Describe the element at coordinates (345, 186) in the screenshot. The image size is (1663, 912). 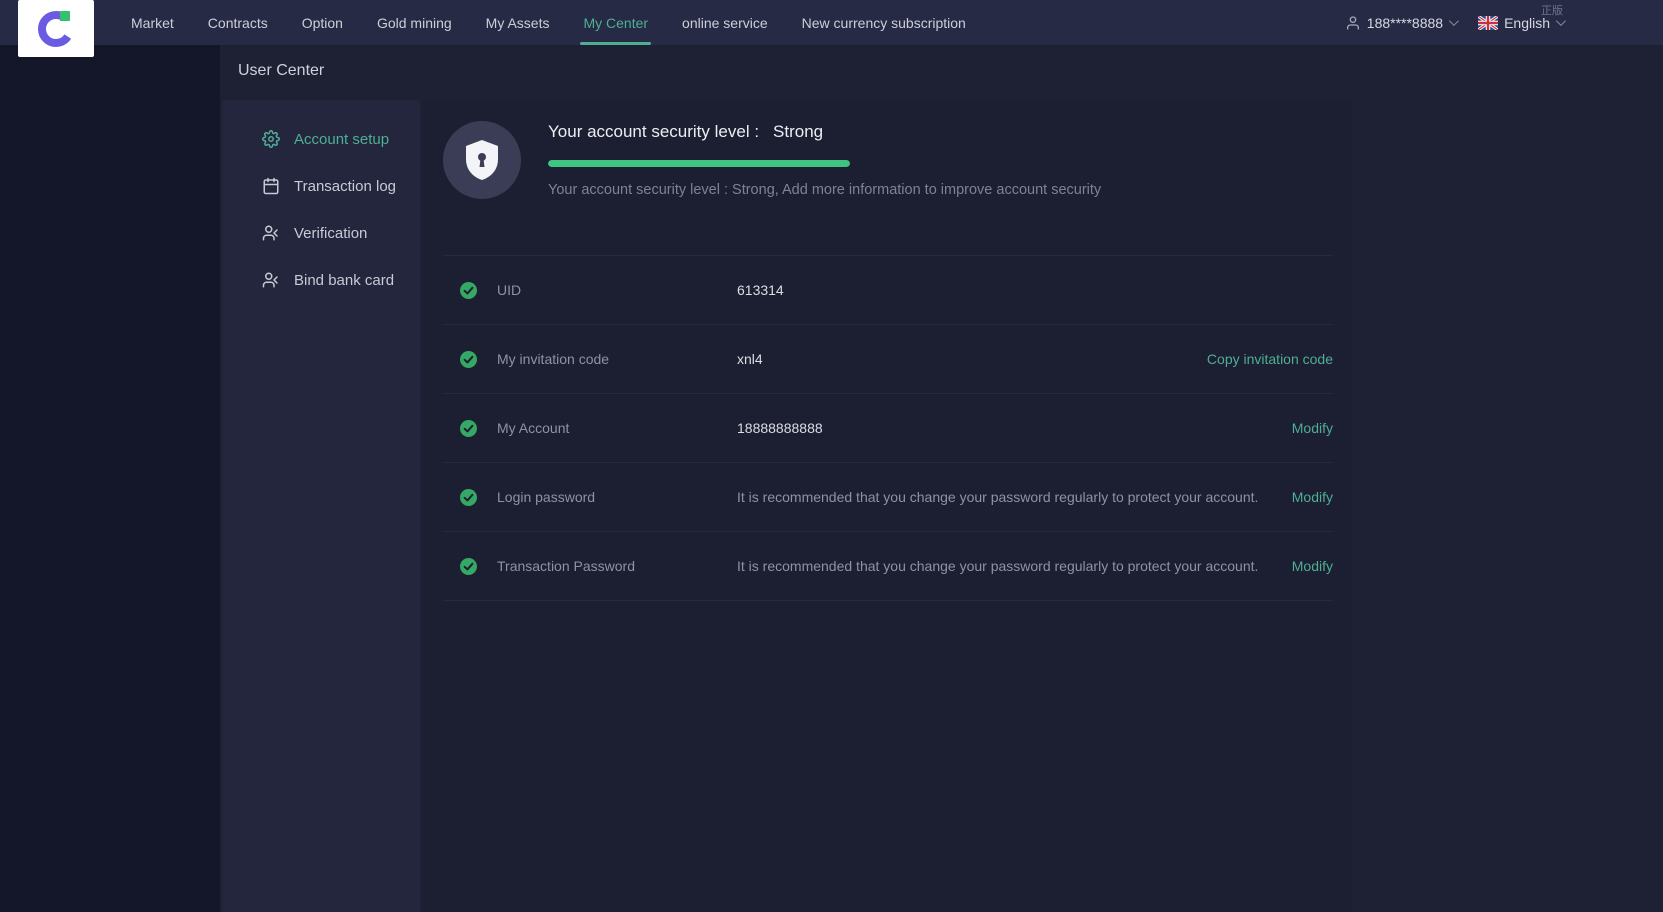
I see `sidebar-item-label: Transaction log` at that location.